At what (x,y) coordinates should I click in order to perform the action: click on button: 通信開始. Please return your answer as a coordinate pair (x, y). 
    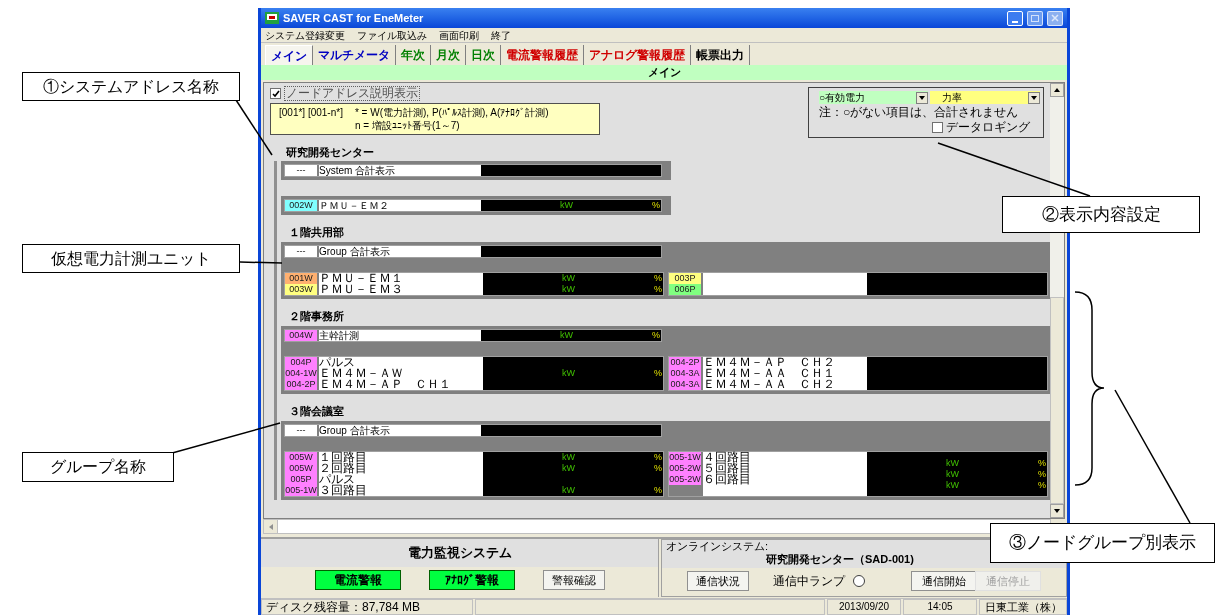
    Looking at the image, I should click on (944, 581).